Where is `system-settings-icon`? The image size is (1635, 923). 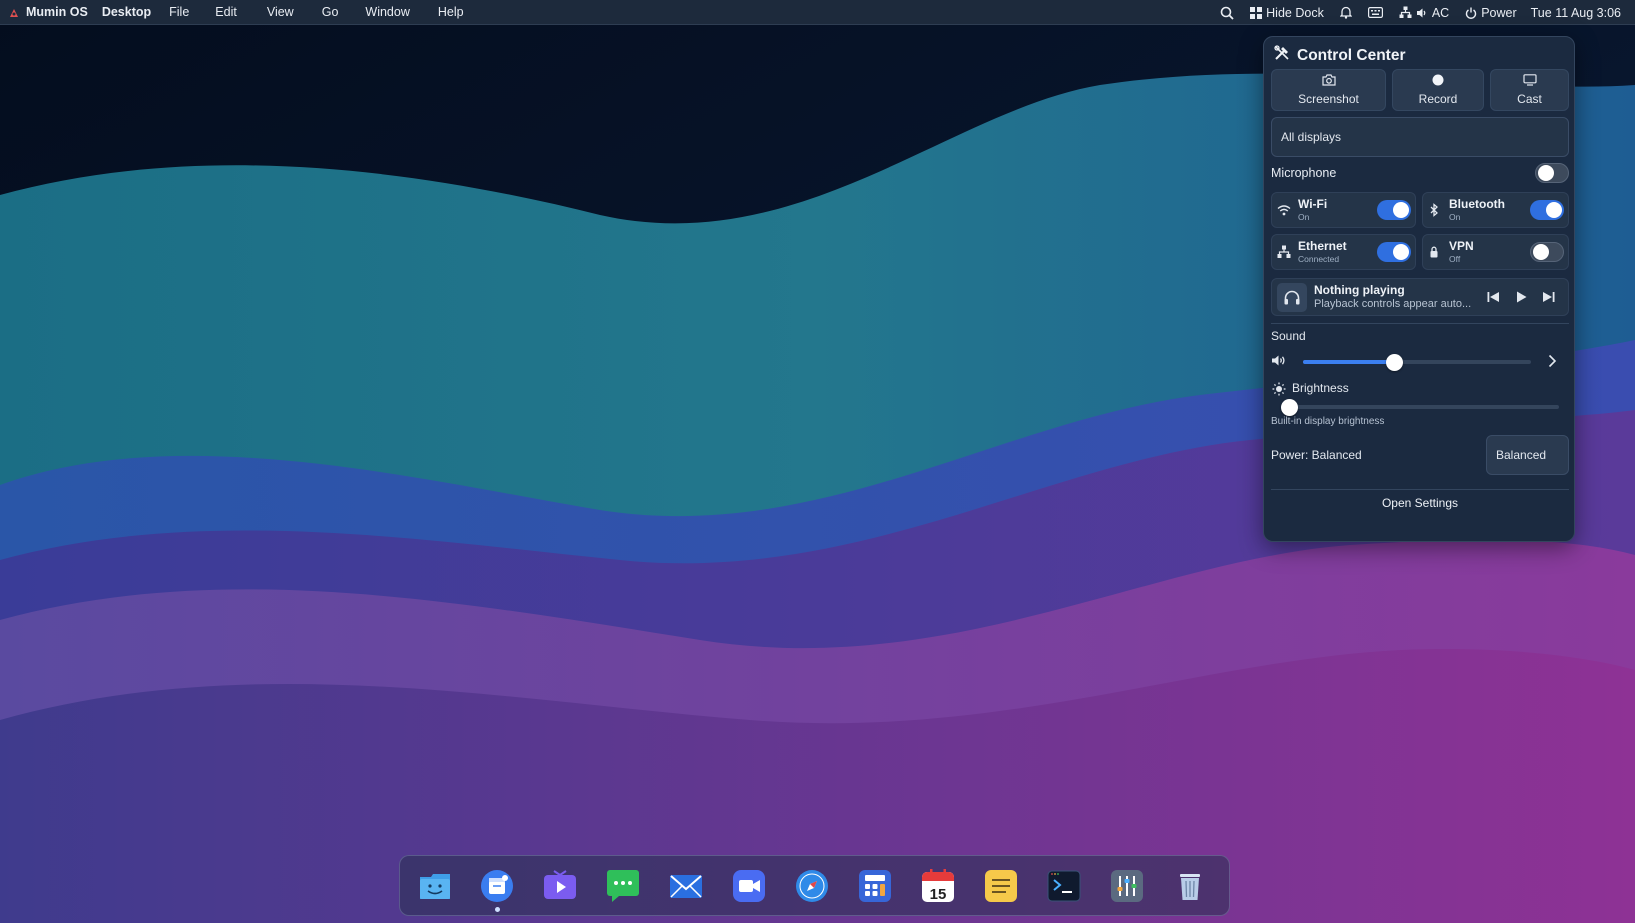 system-settings-icon is located at coordinates (1127, 886).